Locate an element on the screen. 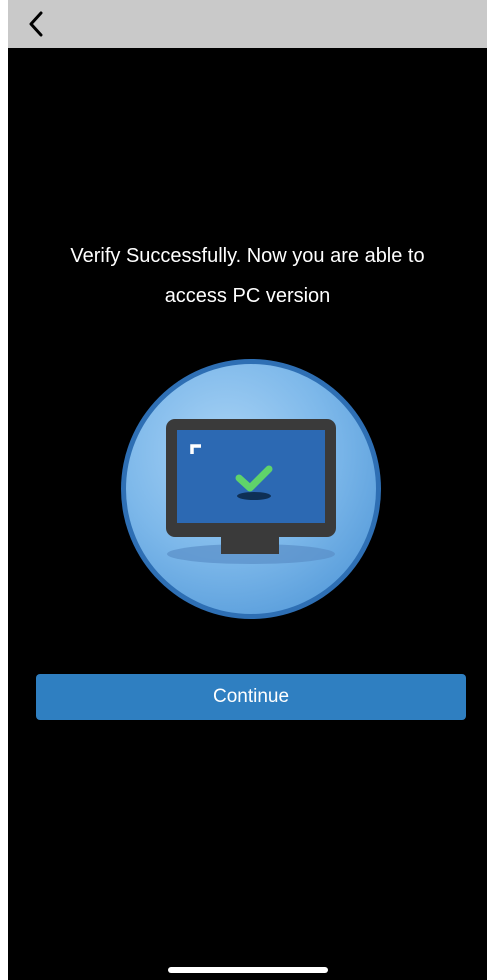  back-button is located at coordinates (36, 24).